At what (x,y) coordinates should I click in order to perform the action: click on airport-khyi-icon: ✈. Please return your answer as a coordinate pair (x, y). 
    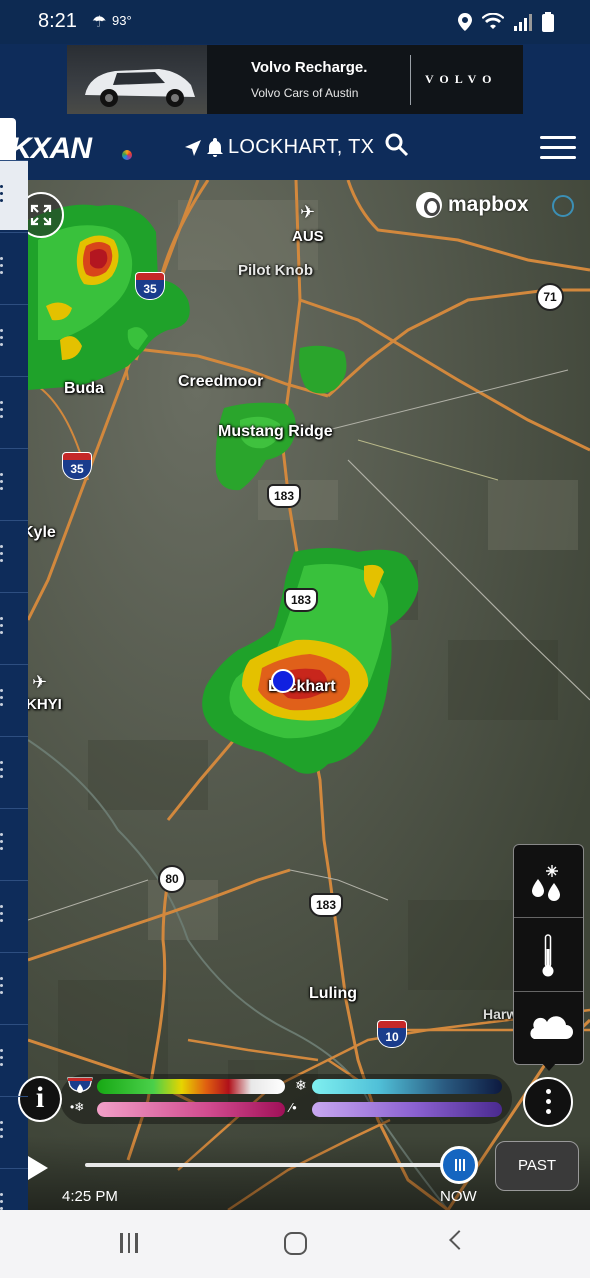
    Looking at the image, I should click on (40, 682).